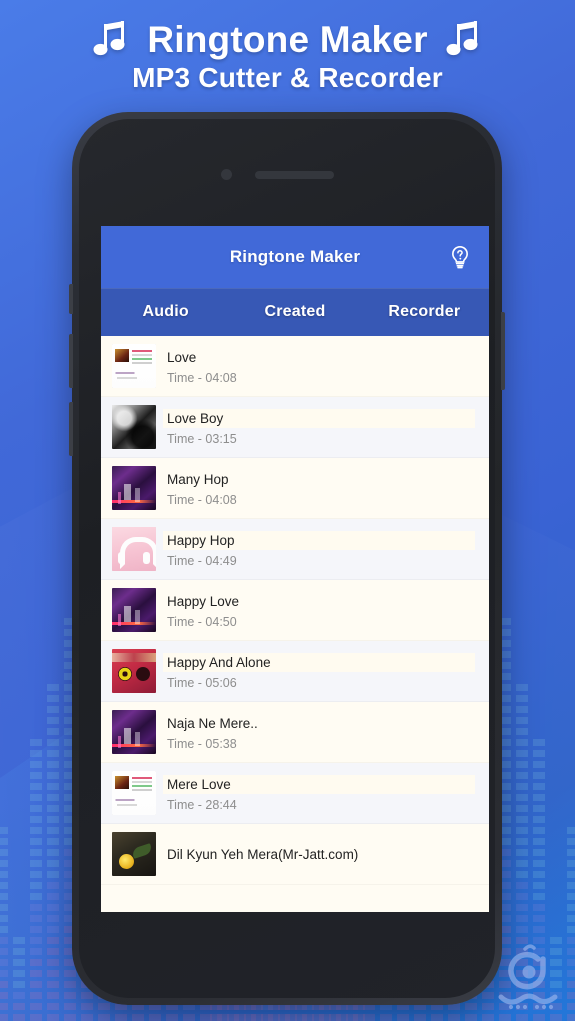 The height and width of the screenshot is (1021, 575). Describe the element at coordinates (319, 662) in the screenshot. I see `track-title: Happy And Alone` at that location.